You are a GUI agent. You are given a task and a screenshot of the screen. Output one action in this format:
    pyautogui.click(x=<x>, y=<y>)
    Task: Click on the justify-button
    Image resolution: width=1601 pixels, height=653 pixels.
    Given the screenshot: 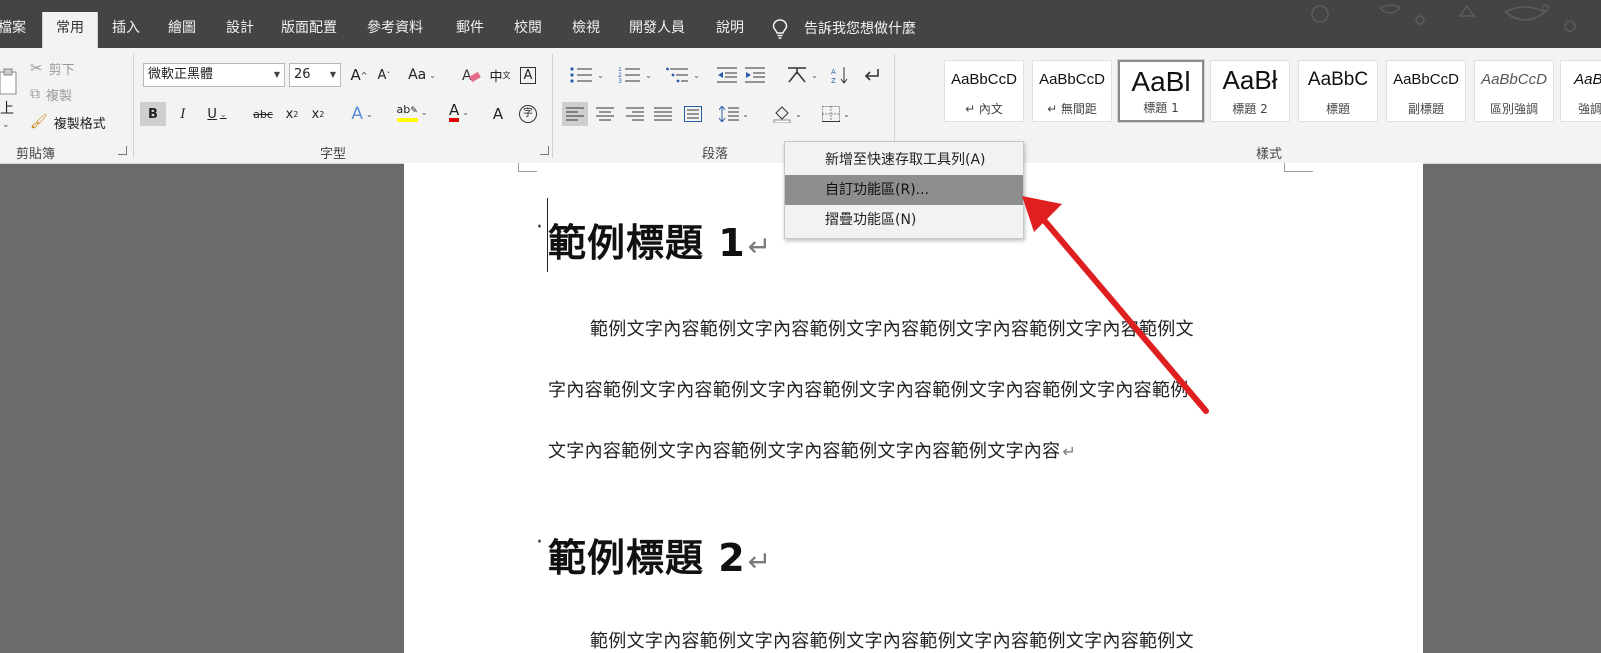 What is the action you would take?
    pyautogui.click(x=663, y=114)
    